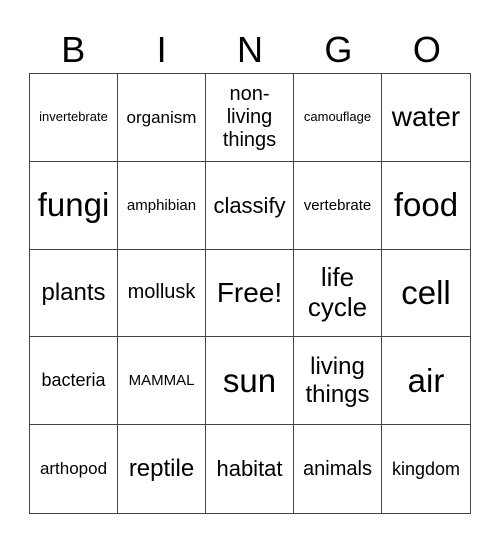  What do you see at coordinates (338, 49) in the screenshot?
I see `header-letter-g: G` at bounding box center [338, 49].